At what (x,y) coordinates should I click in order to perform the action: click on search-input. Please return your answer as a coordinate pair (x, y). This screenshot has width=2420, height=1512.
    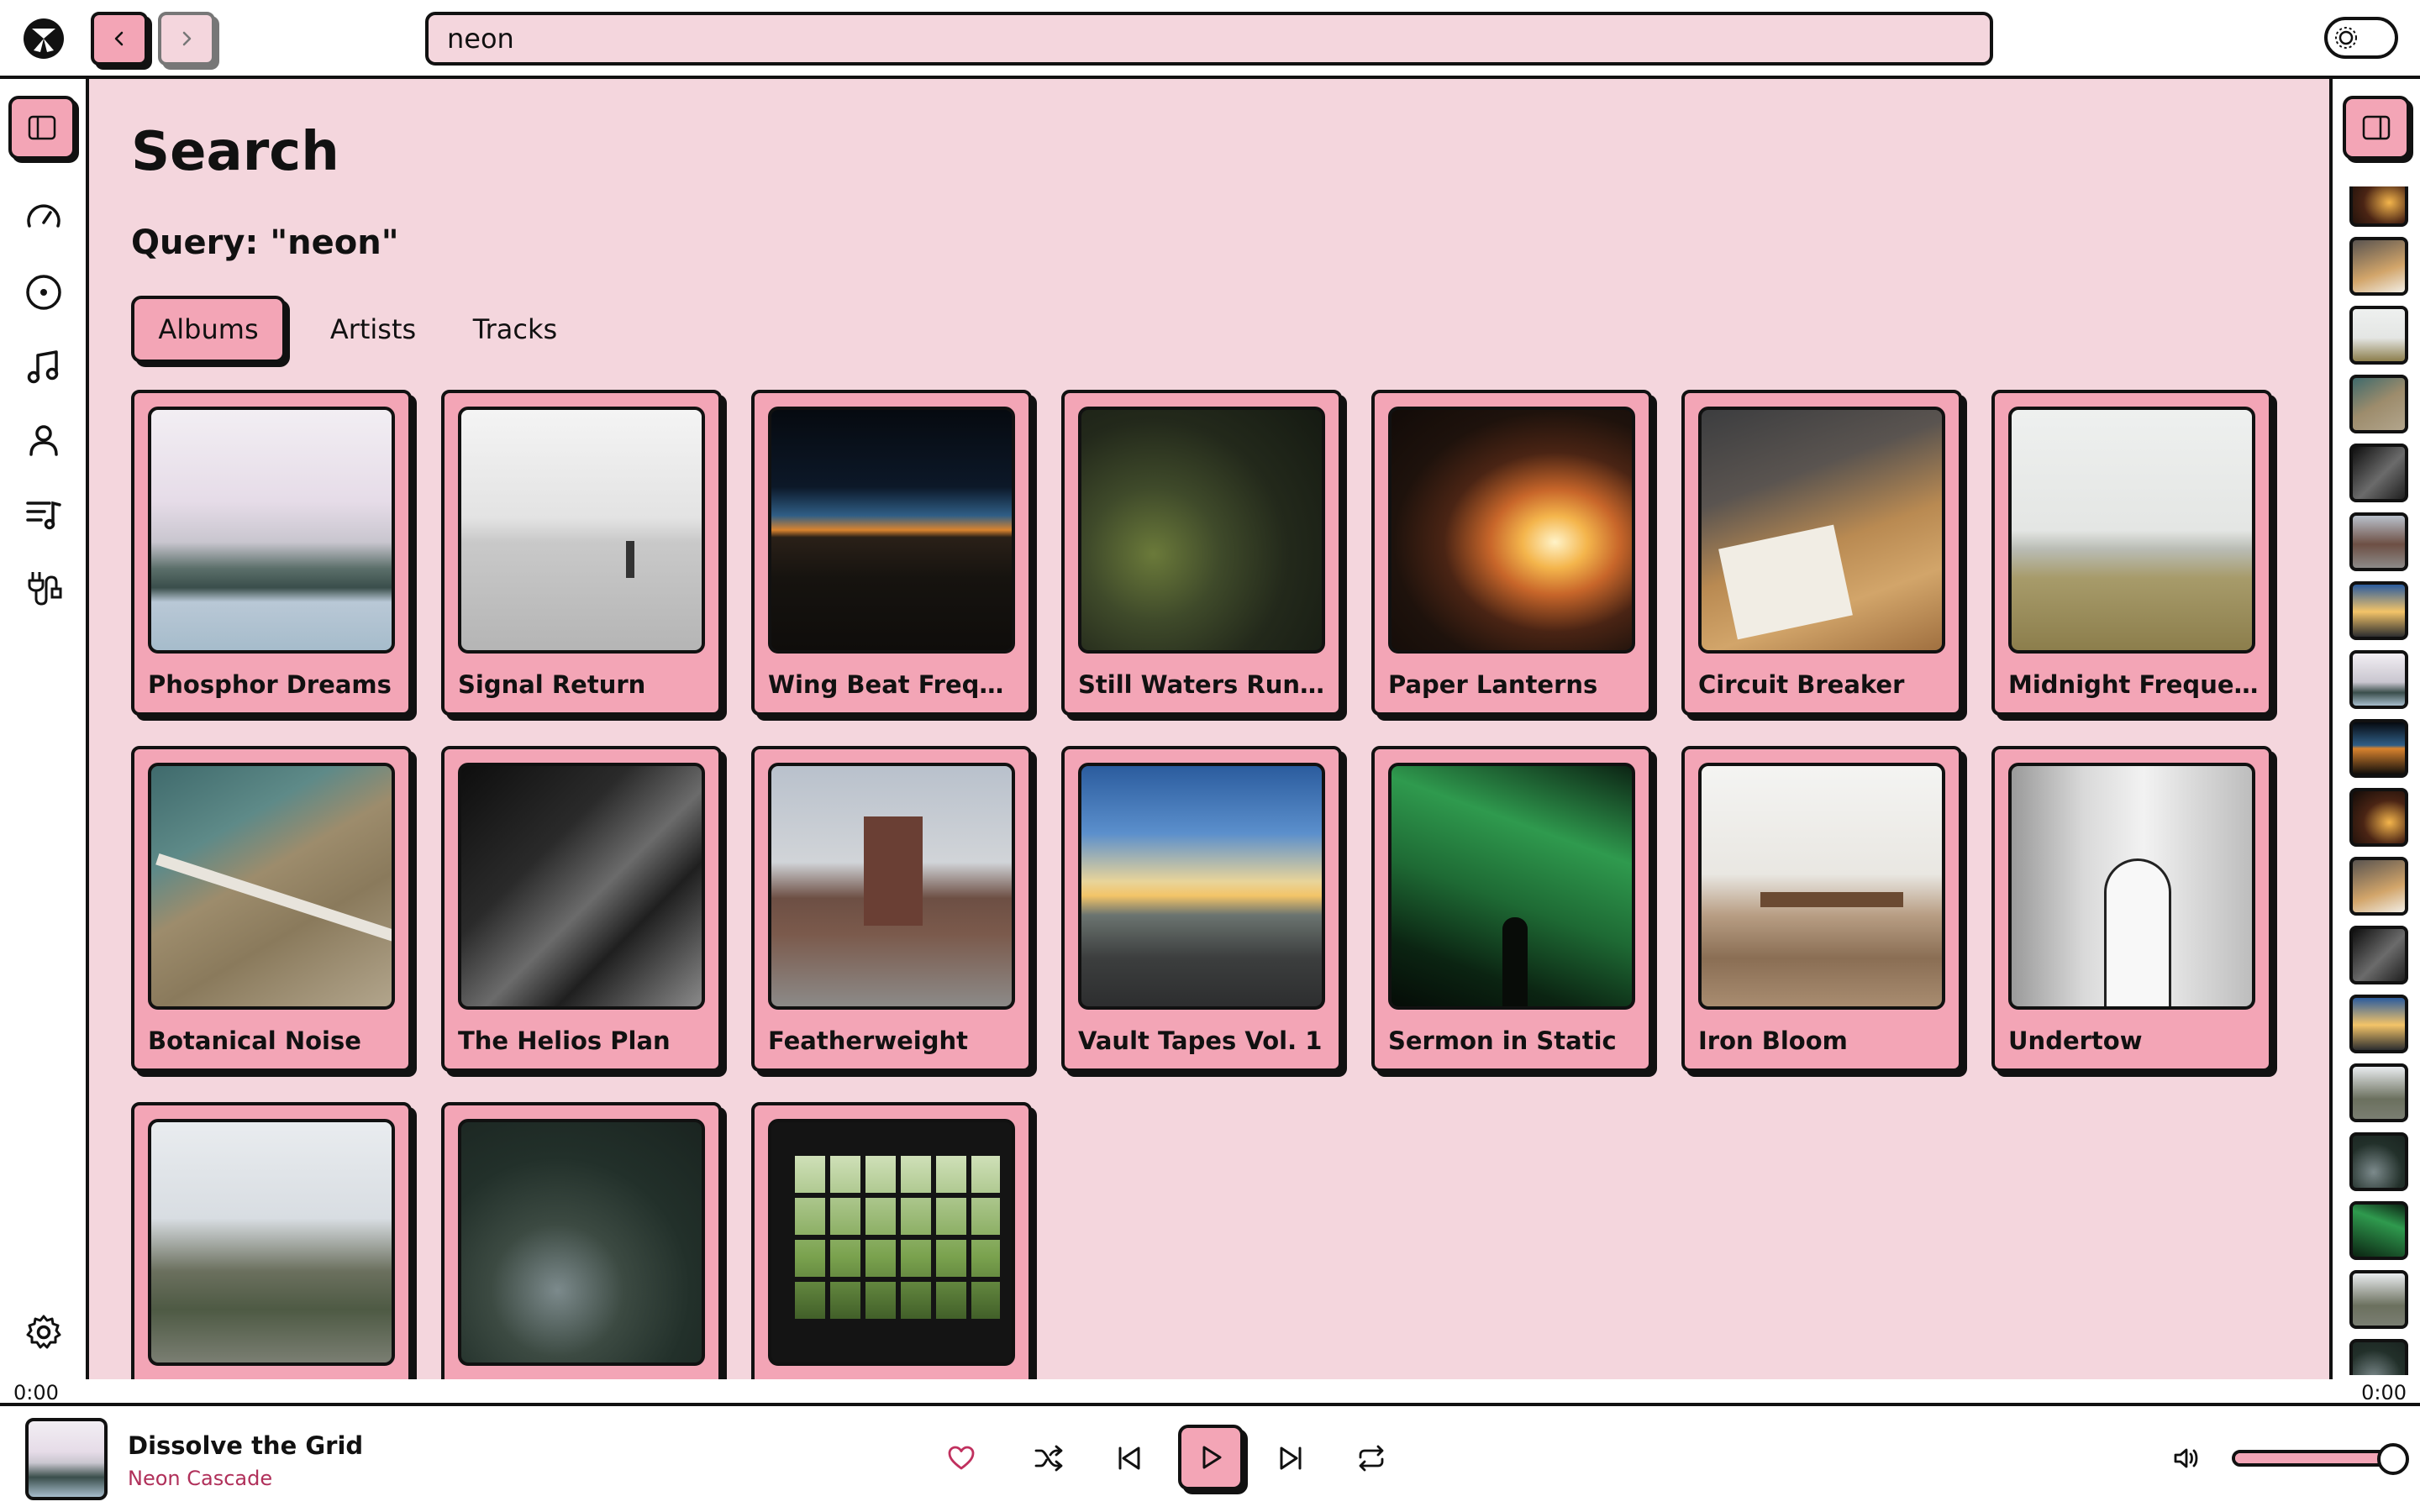
    Looking at the image, I should click on (1209, 39).